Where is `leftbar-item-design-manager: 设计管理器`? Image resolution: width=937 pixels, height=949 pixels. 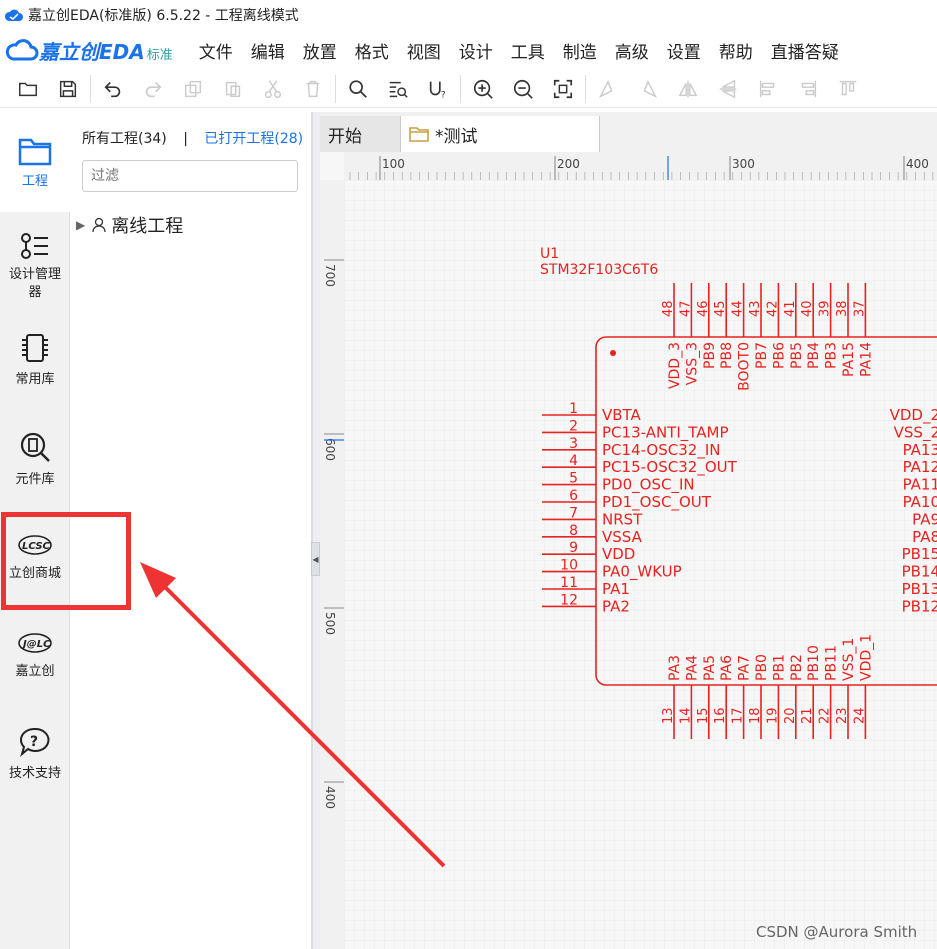 leftbar-item-design-manager: 设计管理器 is located at coordinates (35, 266).